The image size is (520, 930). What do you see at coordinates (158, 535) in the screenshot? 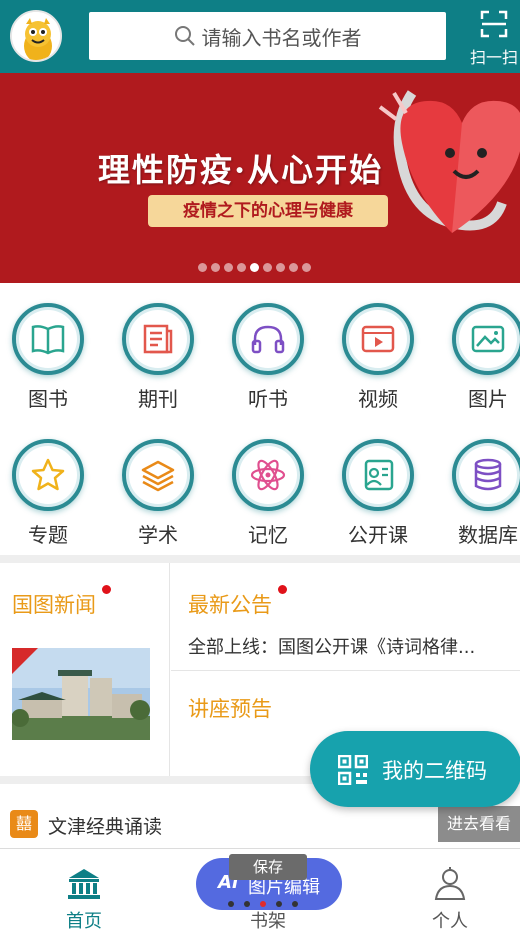
I see `category-label: 学术` at bounding box center [158, 535].